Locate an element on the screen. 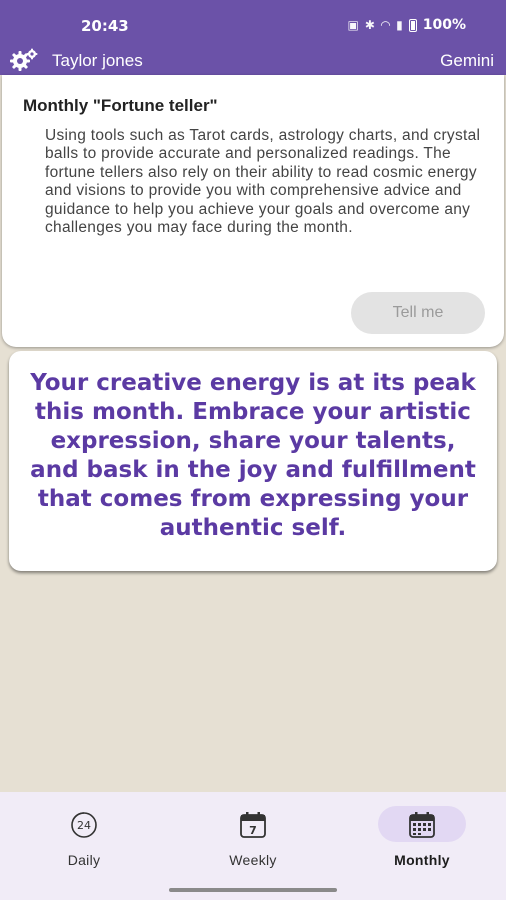 This screenshot has height=900, width=506. zodiac-sign: Gemini is located at coordinates (467, 60).